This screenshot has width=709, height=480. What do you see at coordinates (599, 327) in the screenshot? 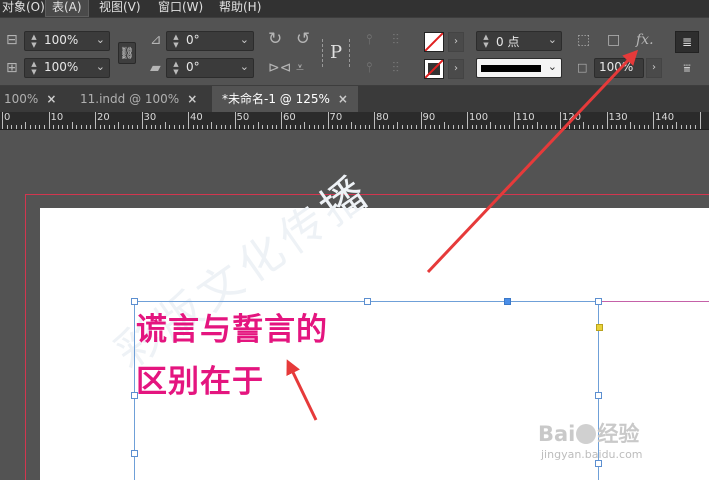
I see `corner-options-handle` at bounding box center [599, 327].